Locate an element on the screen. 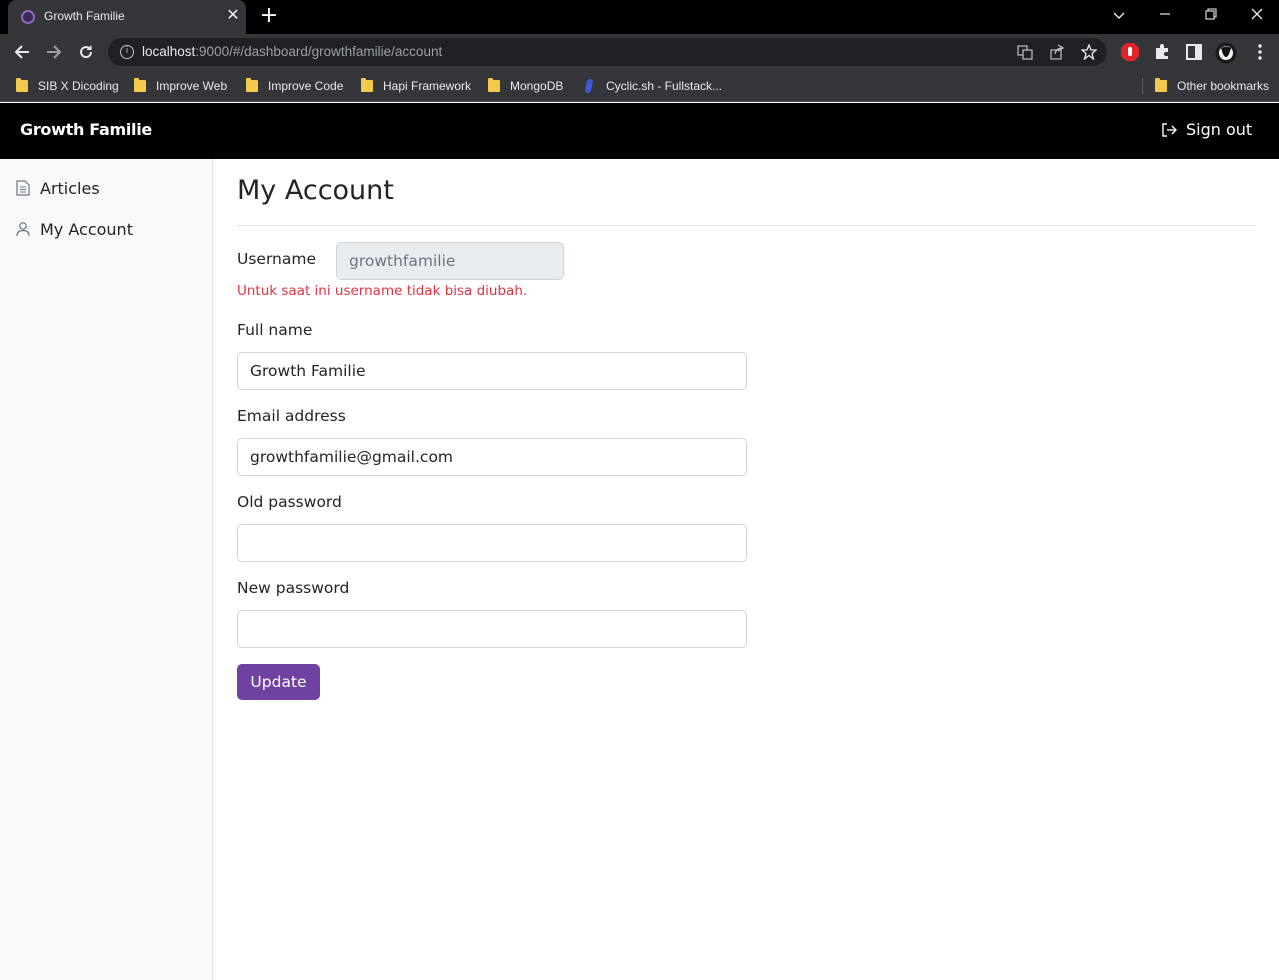  username-field is located at coordinates (450, 261).